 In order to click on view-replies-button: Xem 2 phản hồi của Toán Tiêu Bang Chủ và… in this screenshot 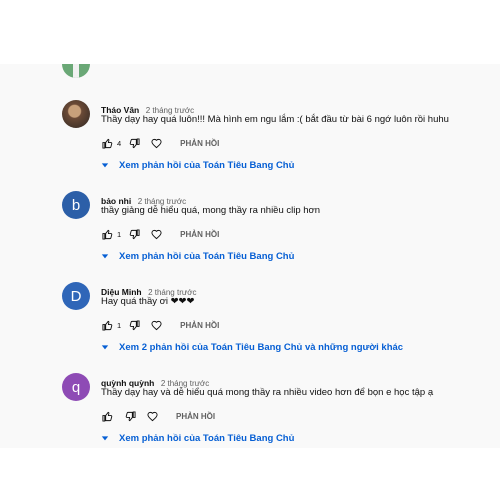, I will do `click(251, 347)`.